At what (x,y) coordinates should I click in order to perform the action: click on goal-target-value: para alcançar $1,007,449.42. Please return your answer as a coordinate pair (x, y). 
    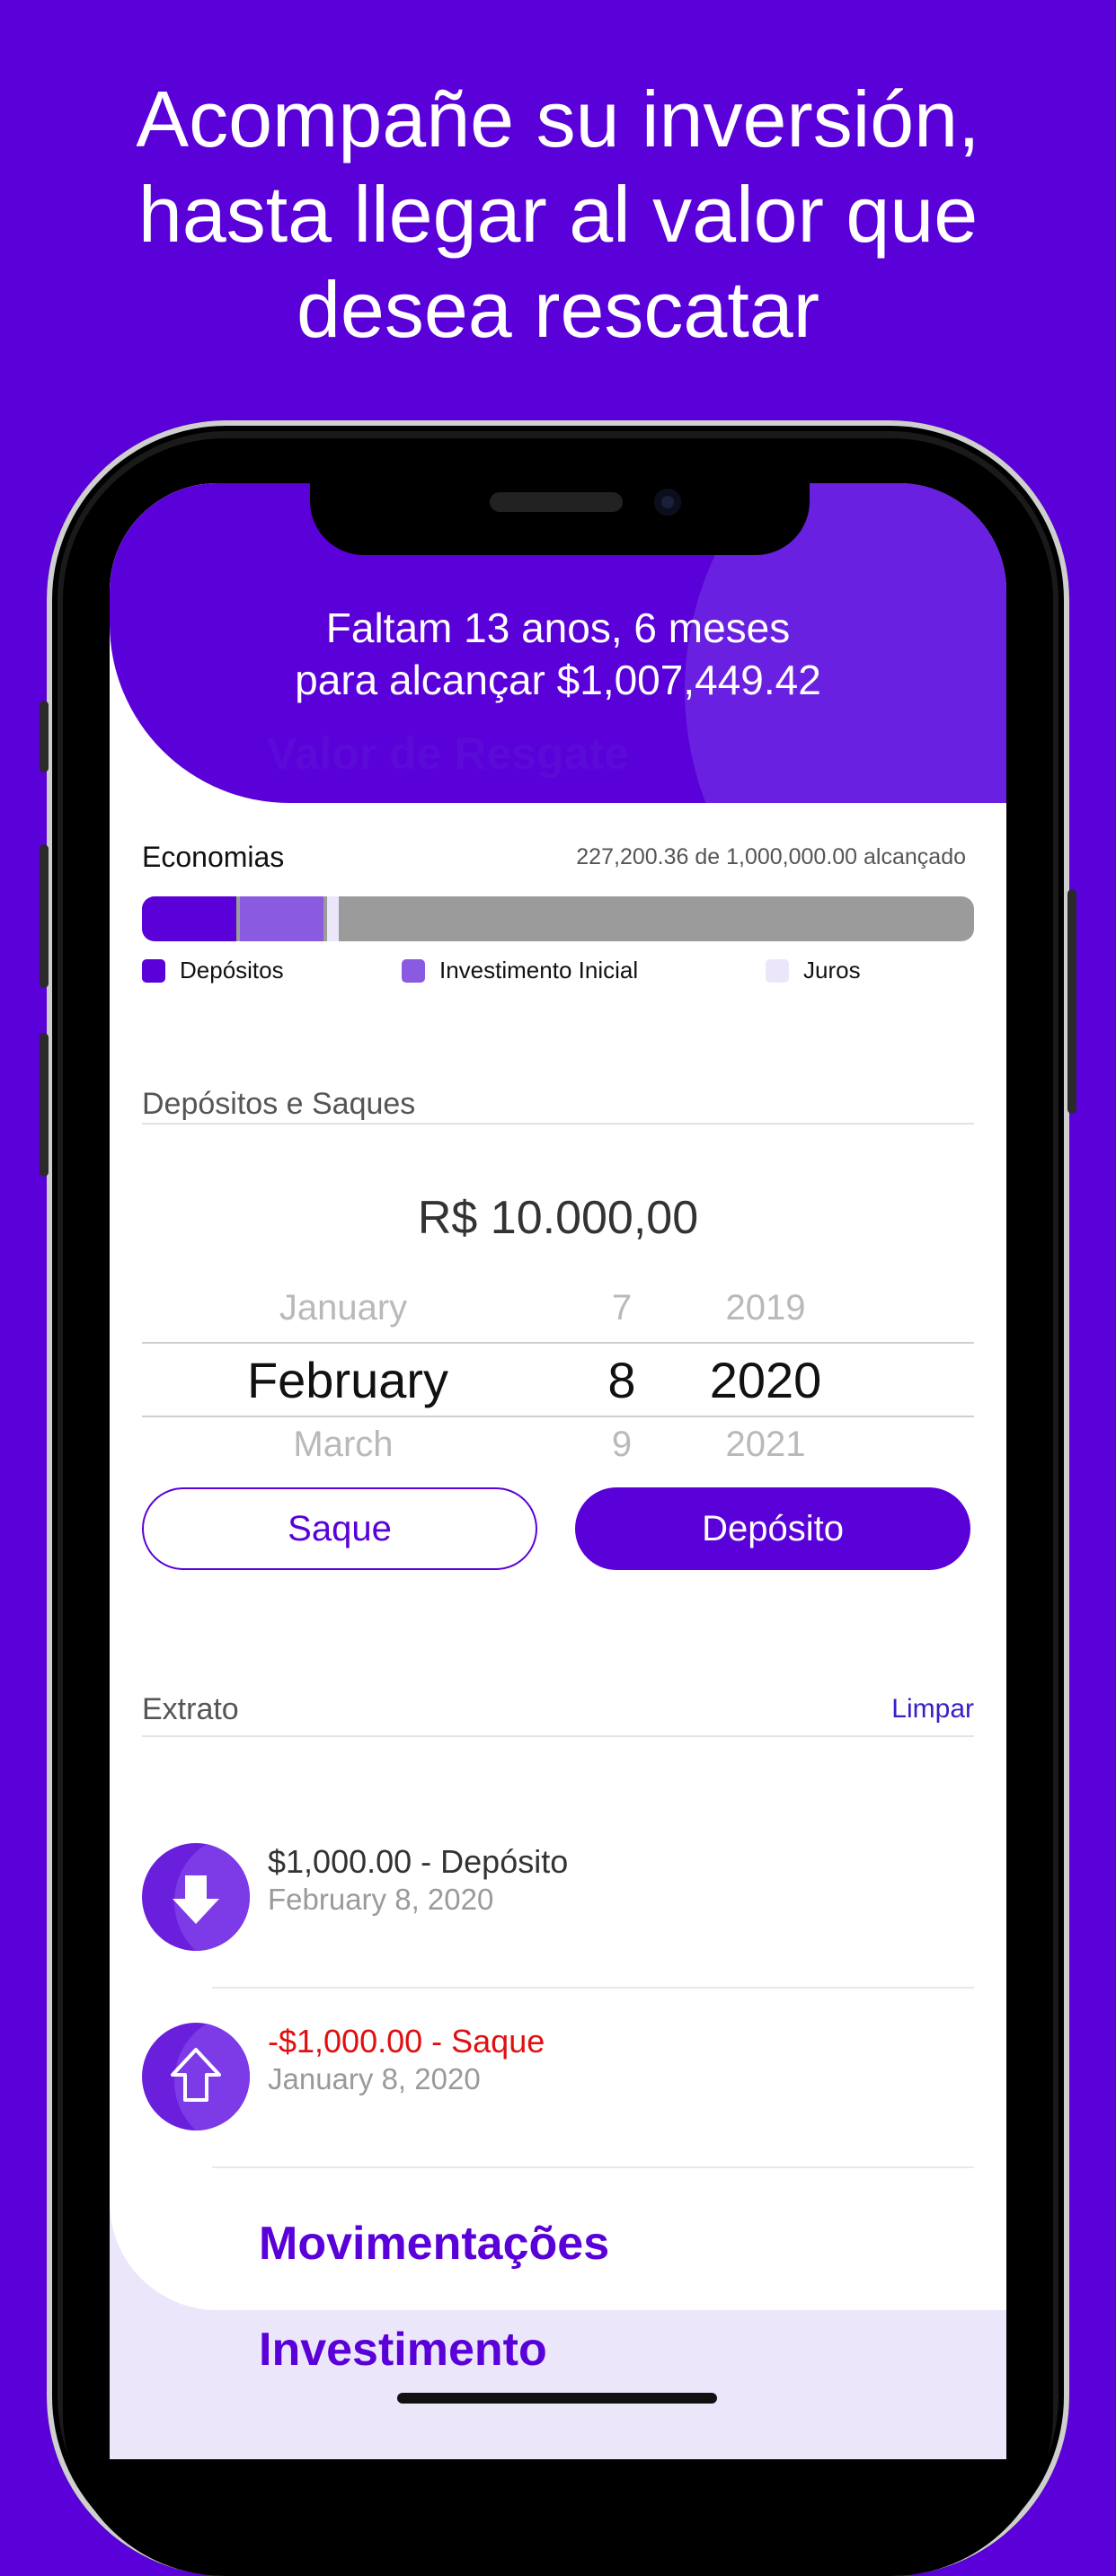
    Looking at the image, I should click on (558, 680).